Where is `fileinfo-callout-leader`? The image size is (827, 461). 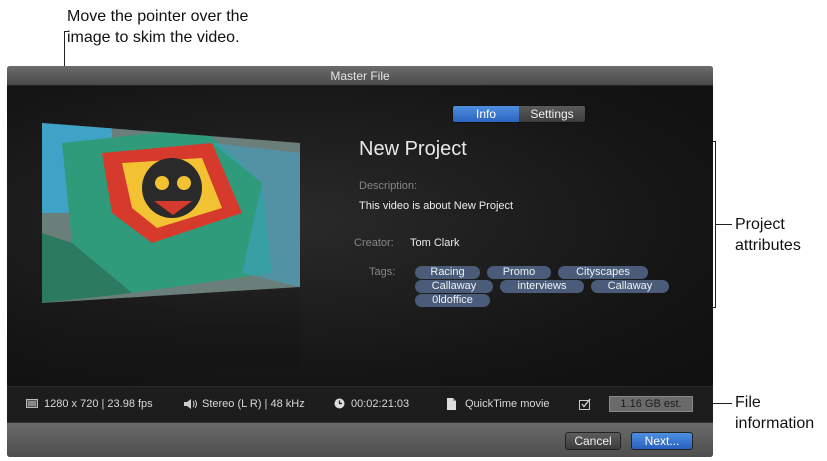
fileinfo-callout-leader is located at coordinates (722, 403).